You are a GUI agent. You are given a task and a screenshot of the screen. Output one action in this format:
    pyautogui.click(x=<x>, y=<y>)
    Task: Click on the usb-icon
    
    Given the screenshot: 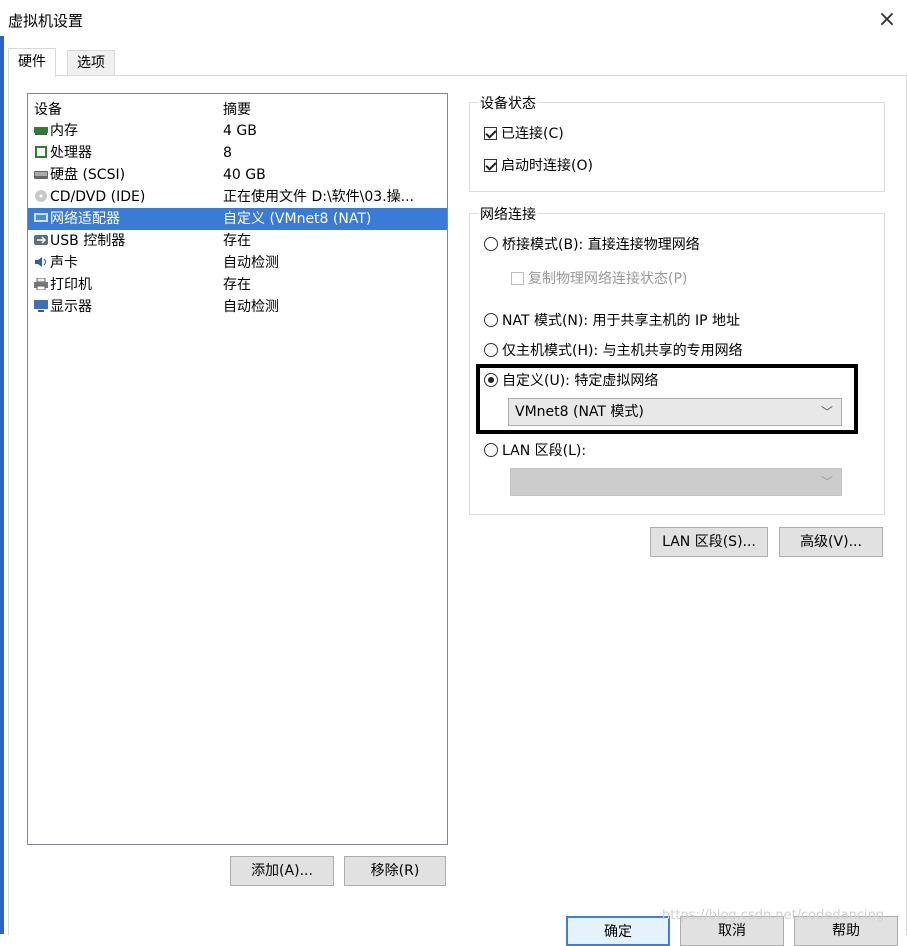 What is the action you would take?
    pyautogui.click(x=41, y=238)
    